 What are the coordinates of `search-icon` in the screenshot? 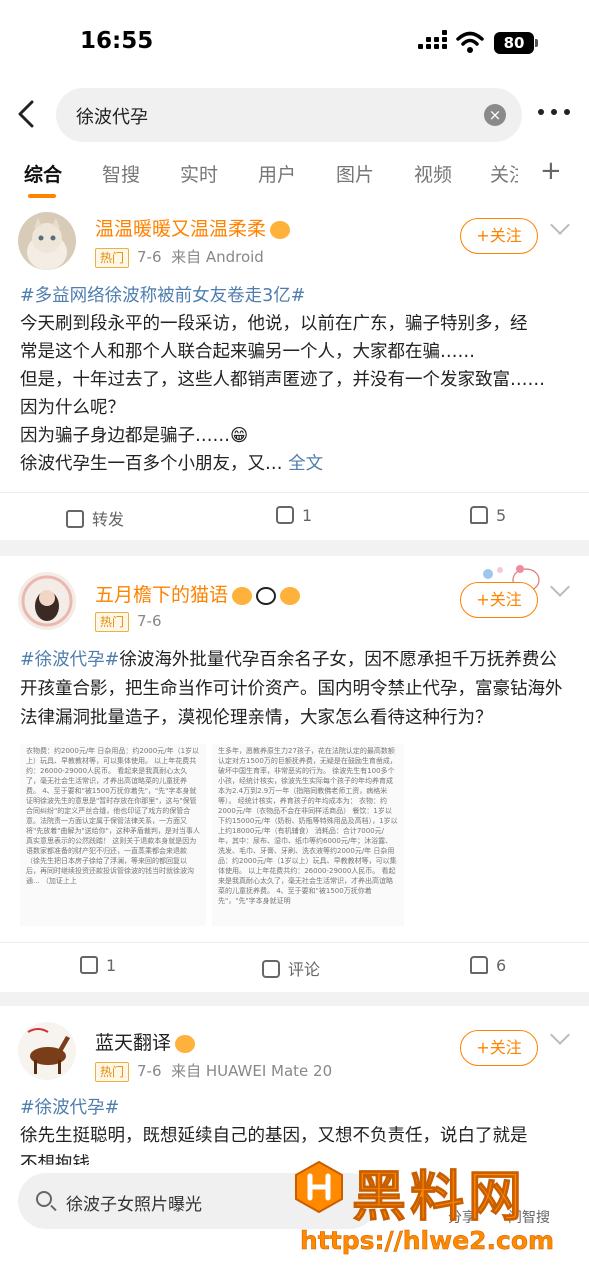 It's located at (44, 1199).